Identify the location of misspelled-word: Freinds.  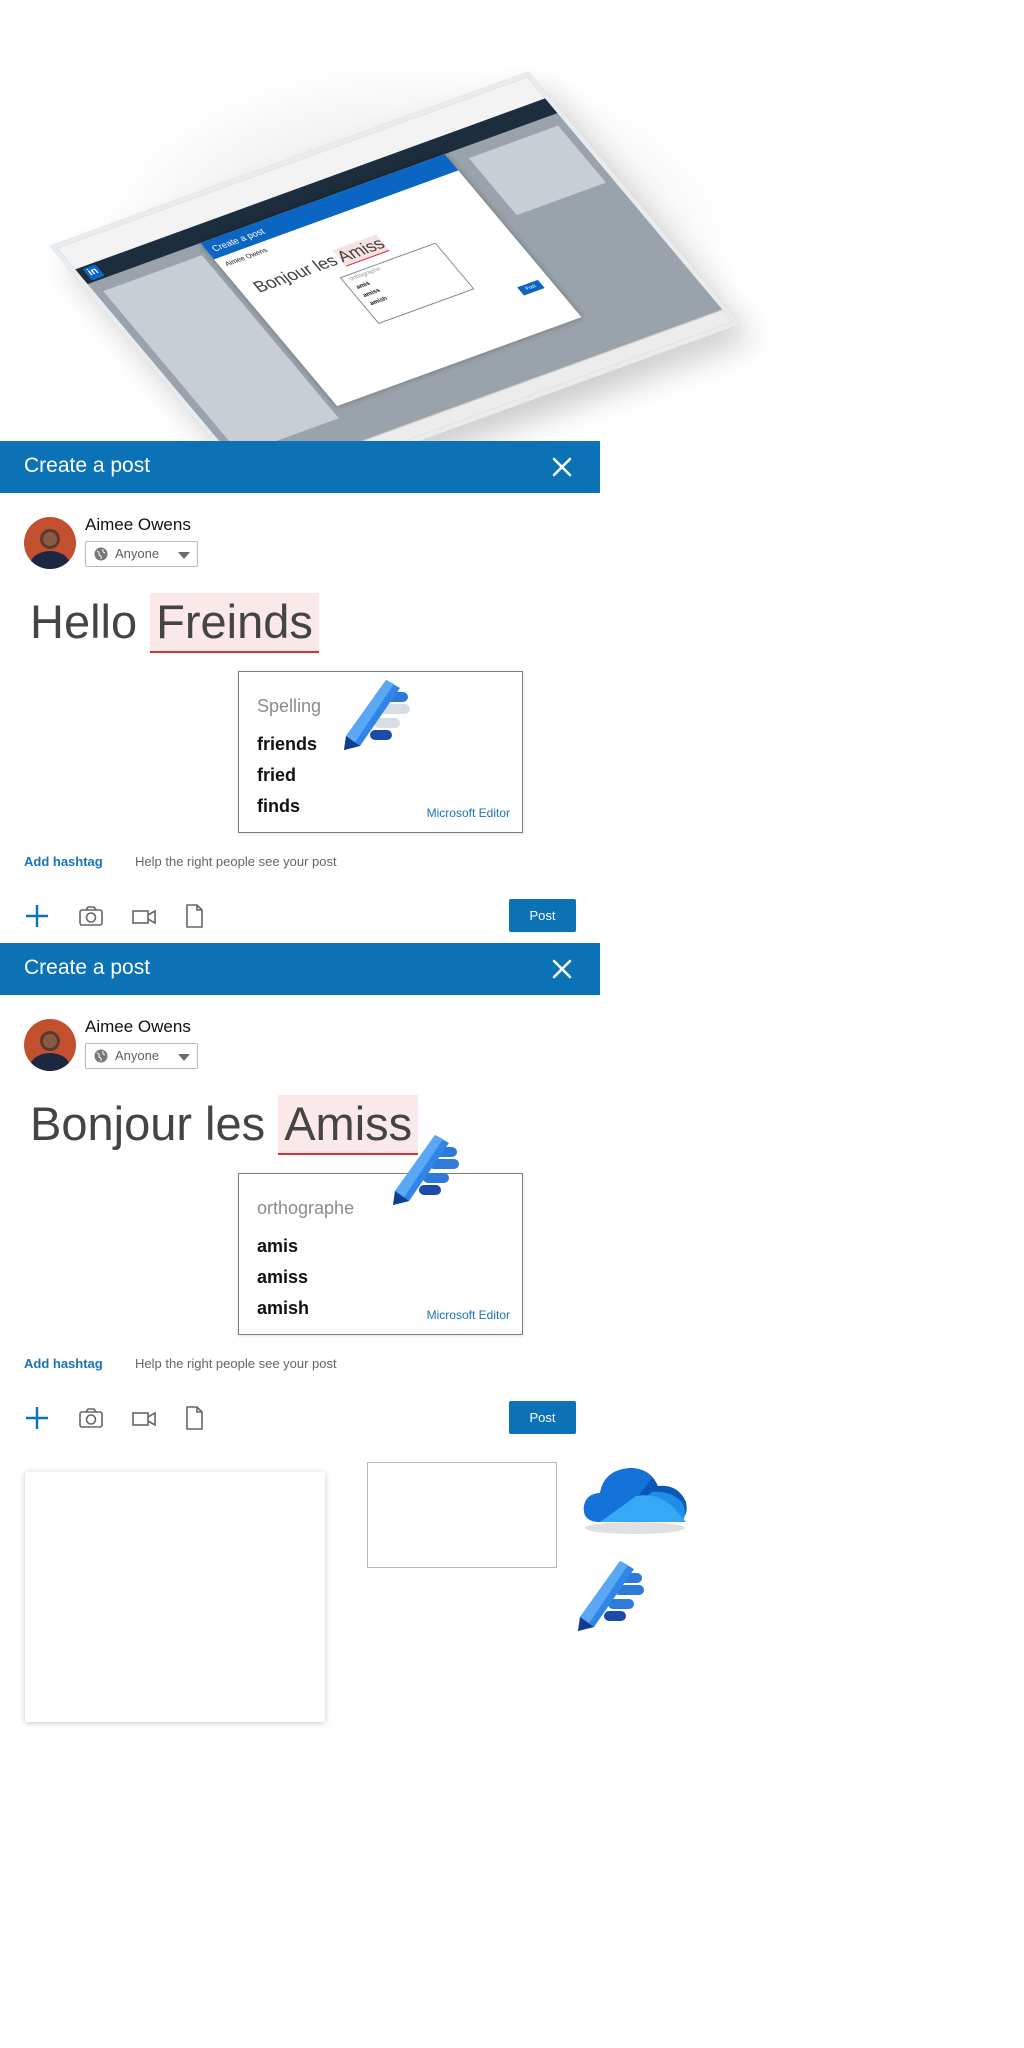
(234, 623).